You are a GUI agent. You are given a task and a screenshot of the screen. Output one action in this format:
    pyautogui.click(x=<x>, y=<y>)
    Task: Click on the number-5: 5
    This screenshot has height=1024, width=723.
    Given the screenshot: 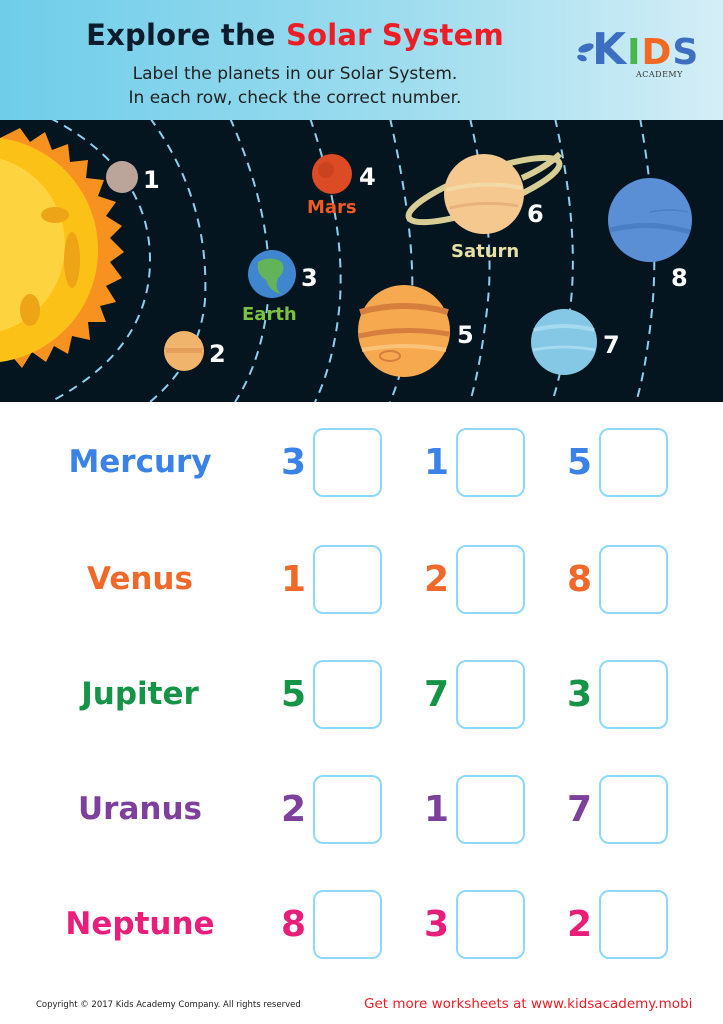 What is the action you would take?
    pyautogui.click(x=465, y=335)
    